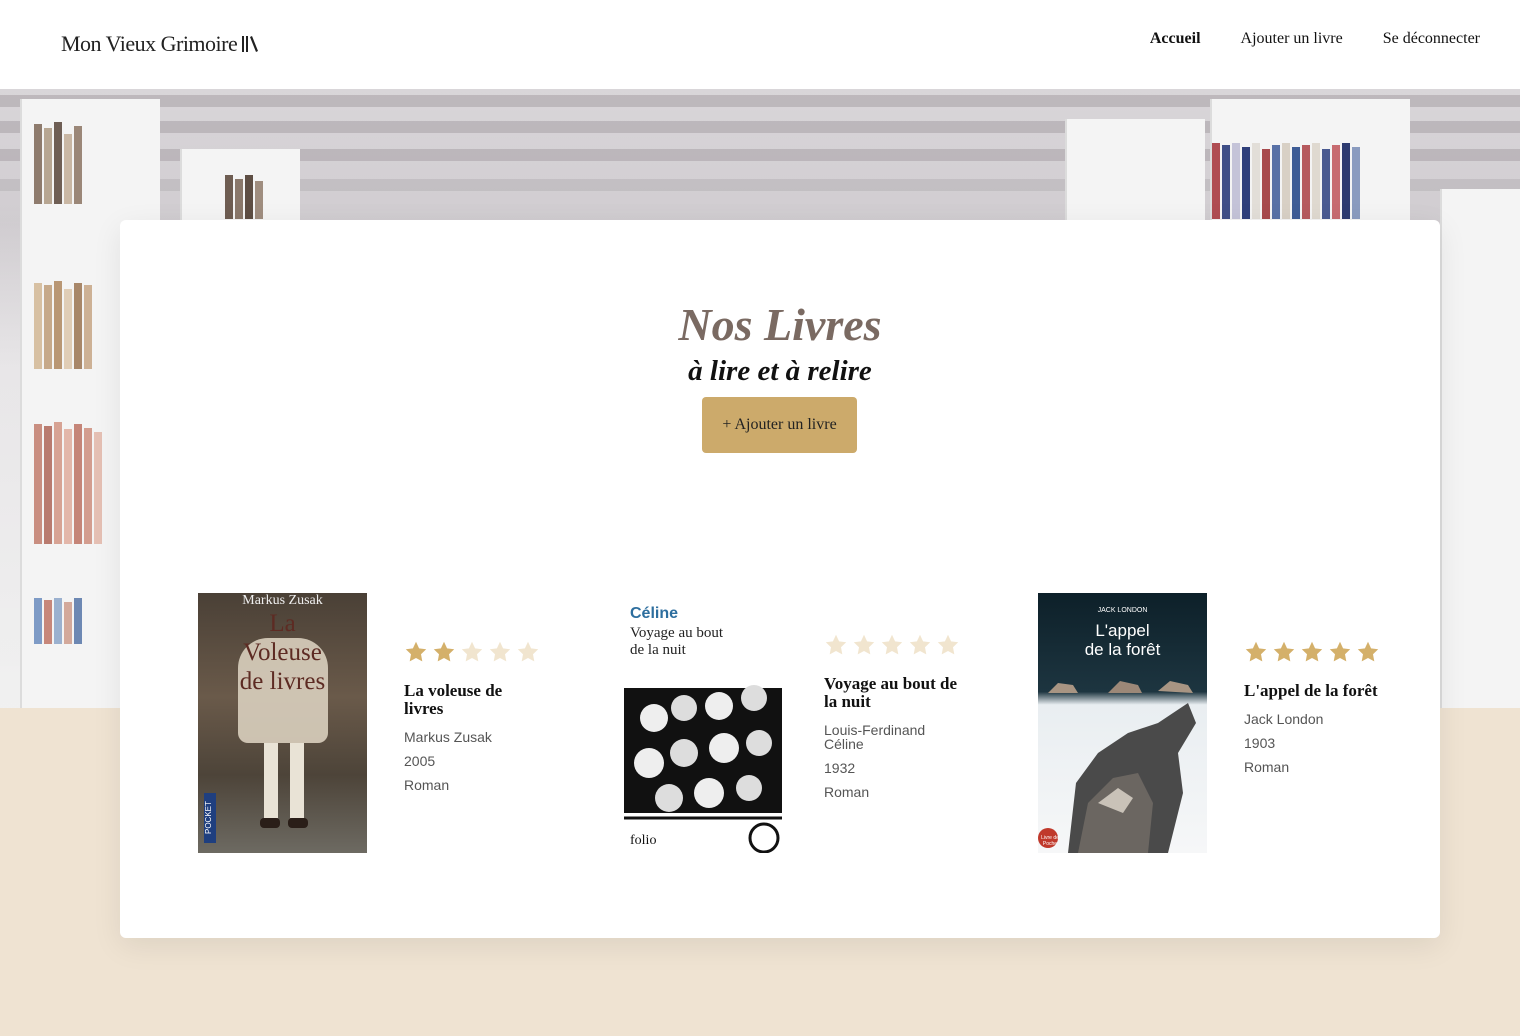 The image size is (1520, 1036). What do you see at coordinates (1314, 691) in the screenshot?
I see `book-title: L'appel de la forêt` at bounding box center [1314, 691].